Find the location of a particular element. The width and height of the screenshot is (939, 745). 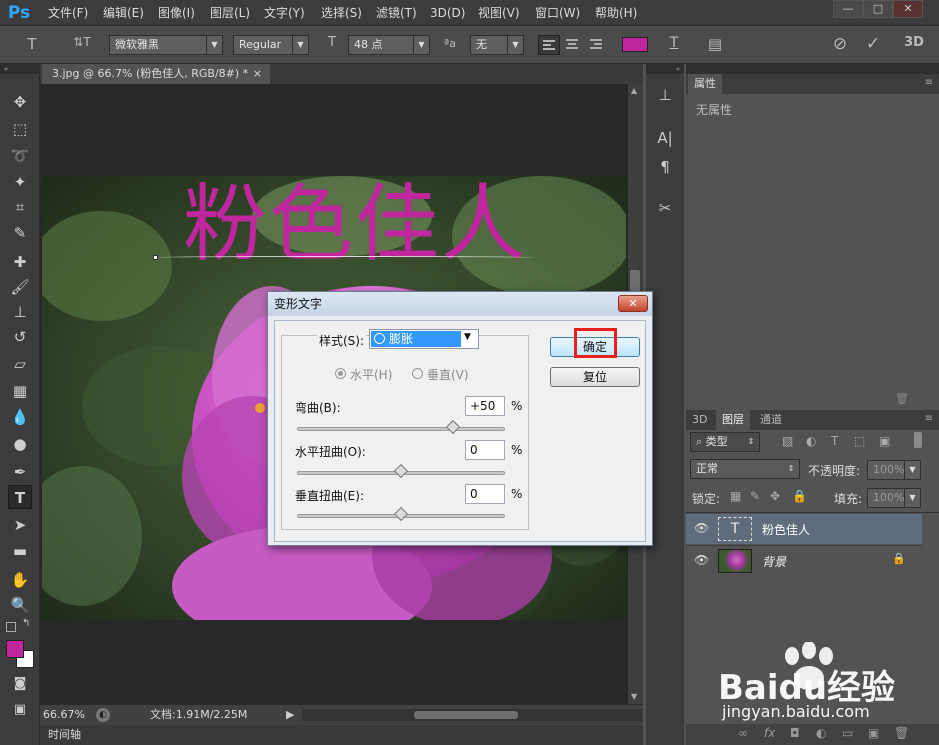

lock-transparency-icon: ▦ is located at coordinates (735, 496).